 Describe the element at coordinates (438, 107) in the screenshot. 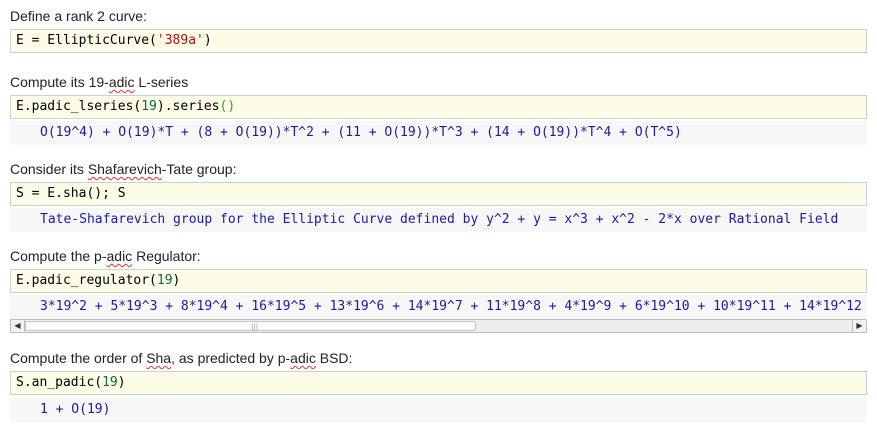

I see `input-cell-2: E.padic_lseries(19).series()` at that location.